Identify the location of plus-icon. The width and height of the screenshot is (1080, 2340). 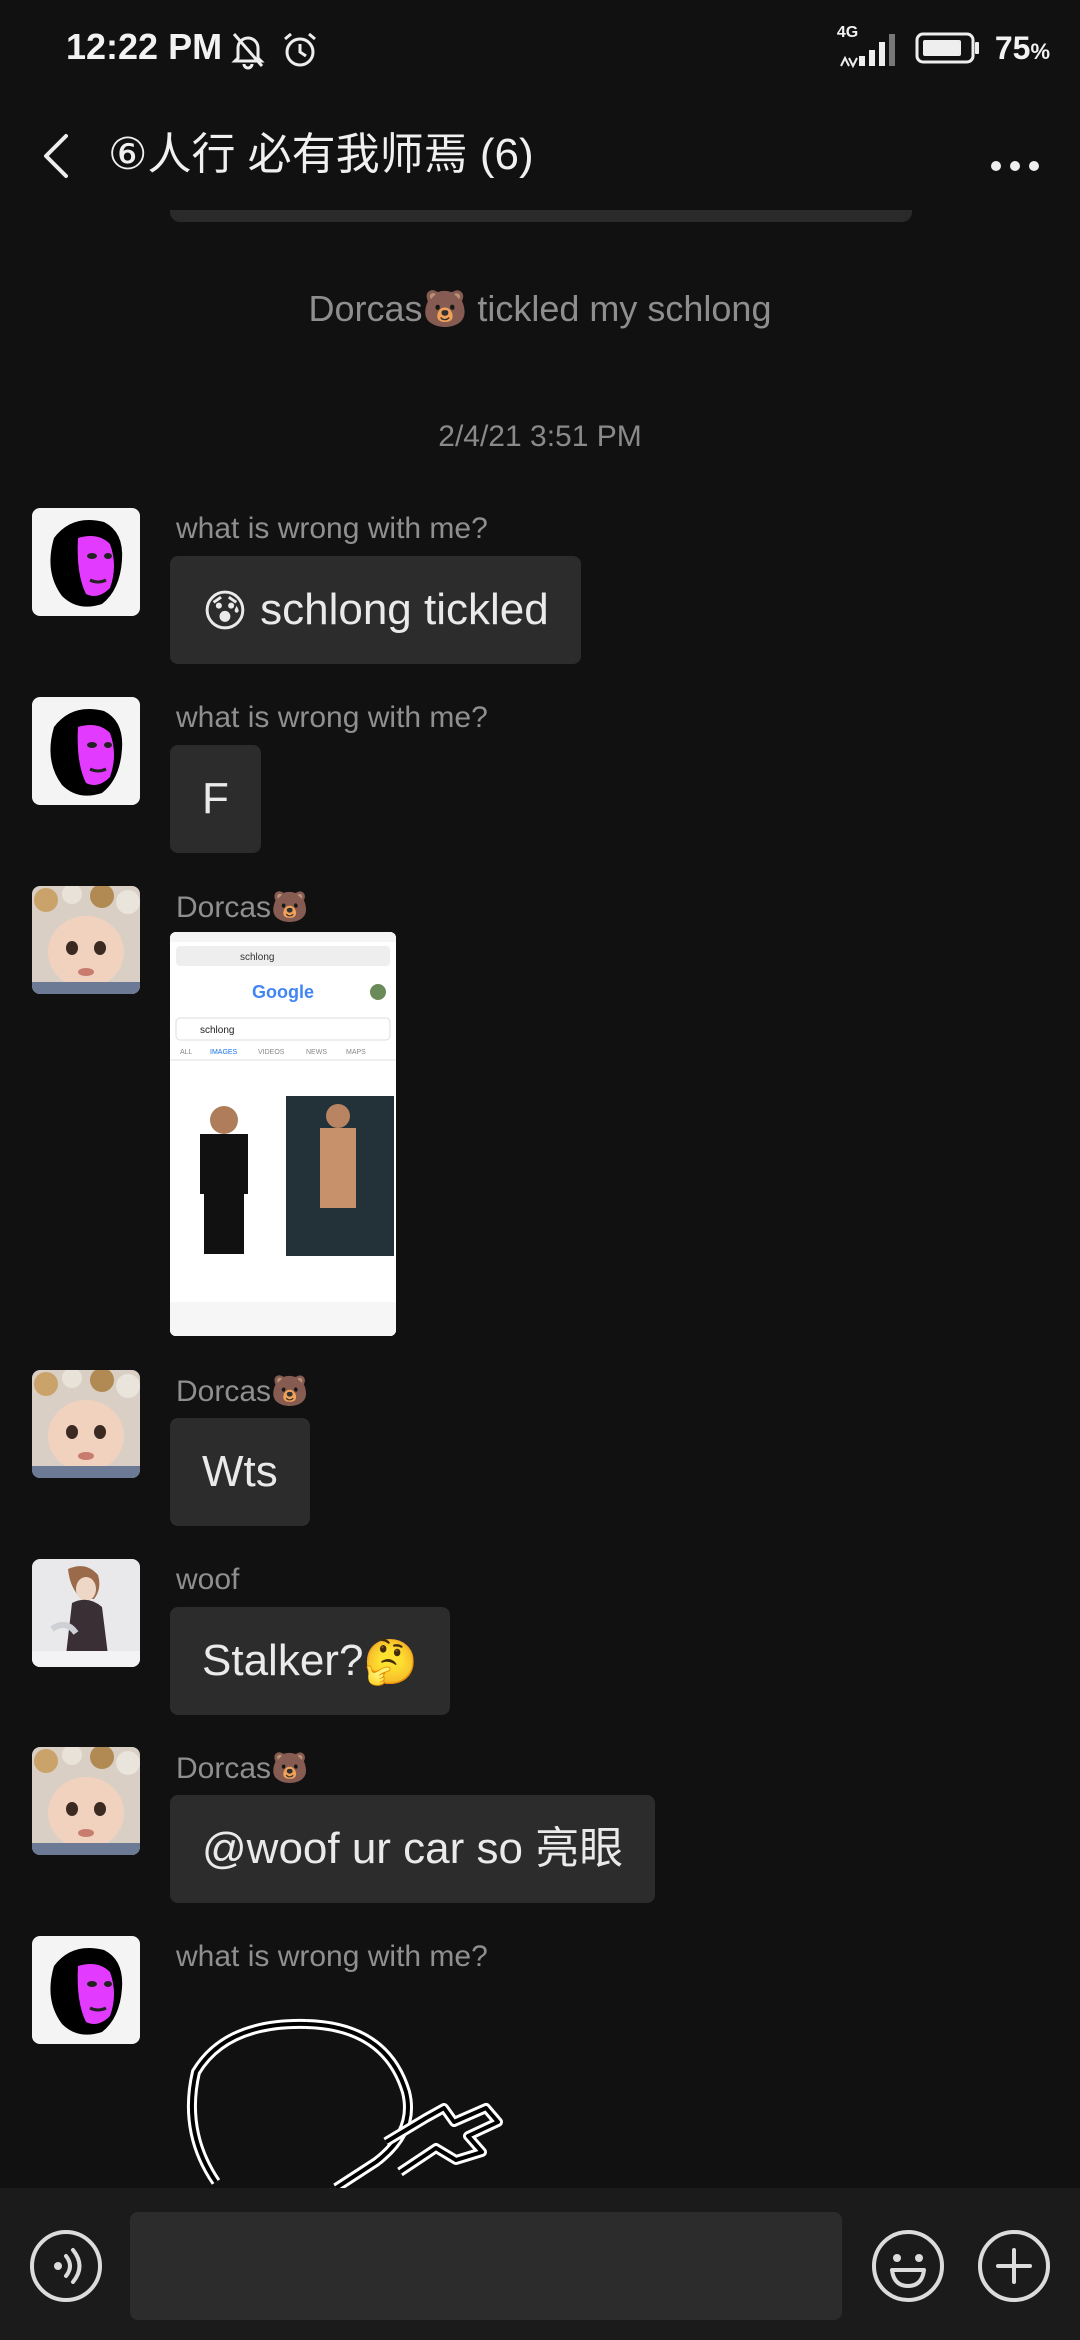
(1014, 2266).